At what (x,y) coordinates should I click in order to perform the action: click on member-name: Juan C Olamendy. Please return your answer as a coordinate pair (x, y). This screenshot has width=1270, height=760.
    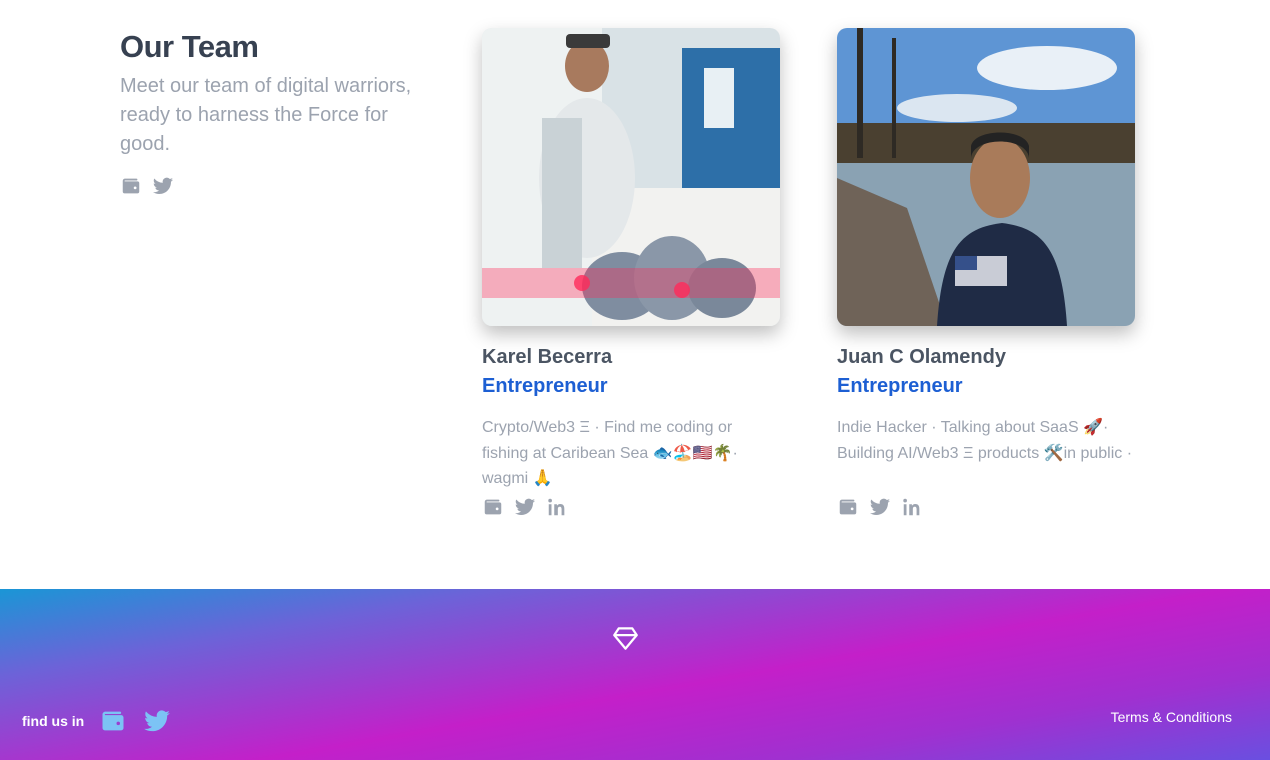
    Looking at the image, I should click on (921, 357).